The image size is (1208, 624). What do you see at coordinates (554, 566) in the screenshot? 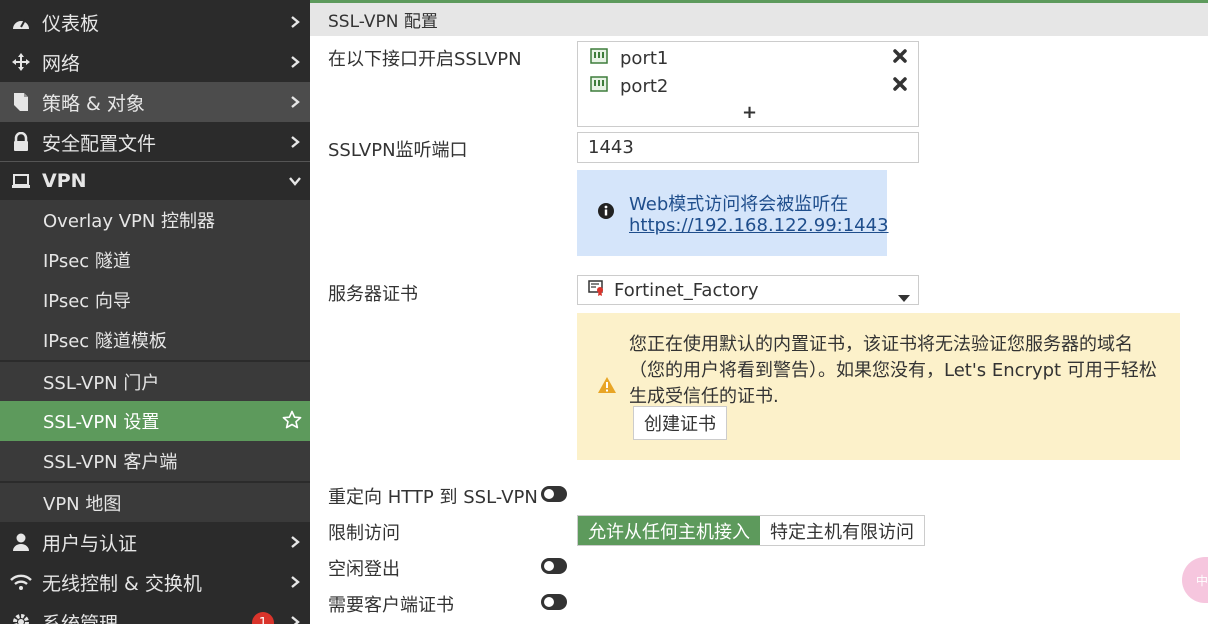
I see `idle-logout-toggle` at bounding box center [554, 566].